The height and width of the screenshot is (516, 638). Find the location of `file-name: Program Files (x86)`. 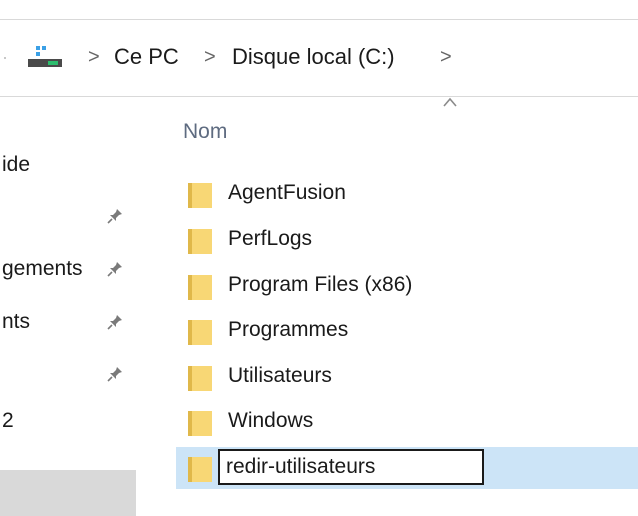

file-name: Program Files (x86) is located at coordinates (320, 284).